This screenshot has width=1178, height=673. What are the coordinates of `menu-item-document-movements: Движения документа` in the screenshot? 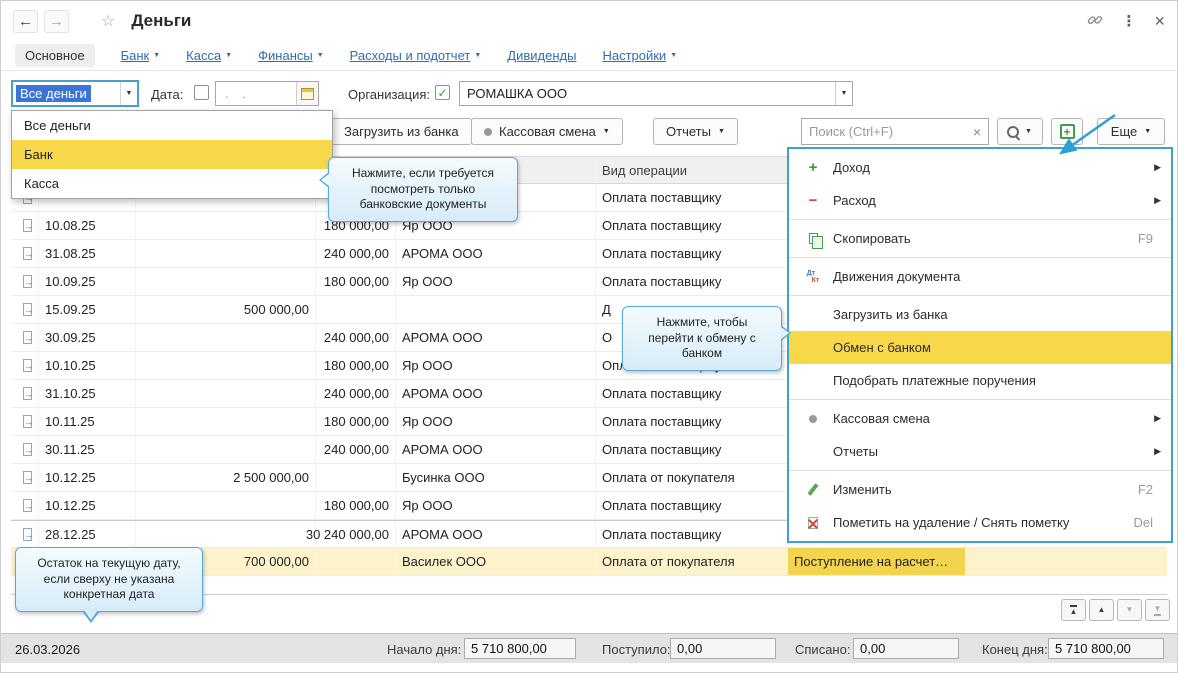 It's located at (980, 276).